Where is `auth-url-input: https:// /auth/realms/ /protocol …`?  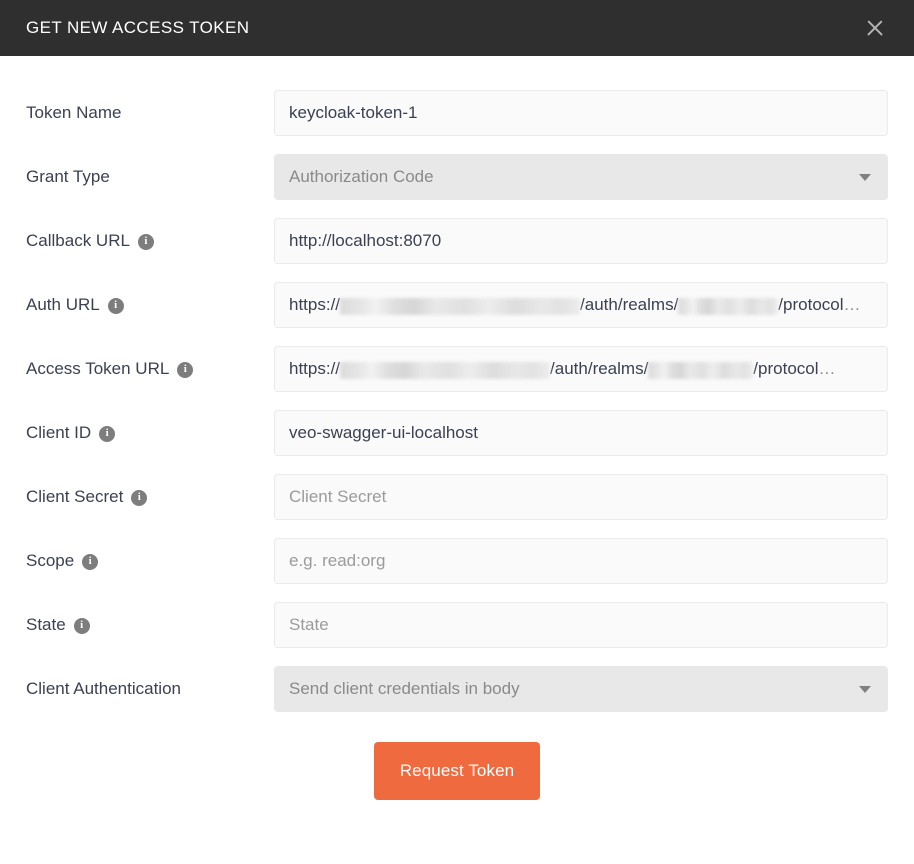
auth-url-input: https:// /auth/realms/ /protocol … is located at coordinates (581, 305).